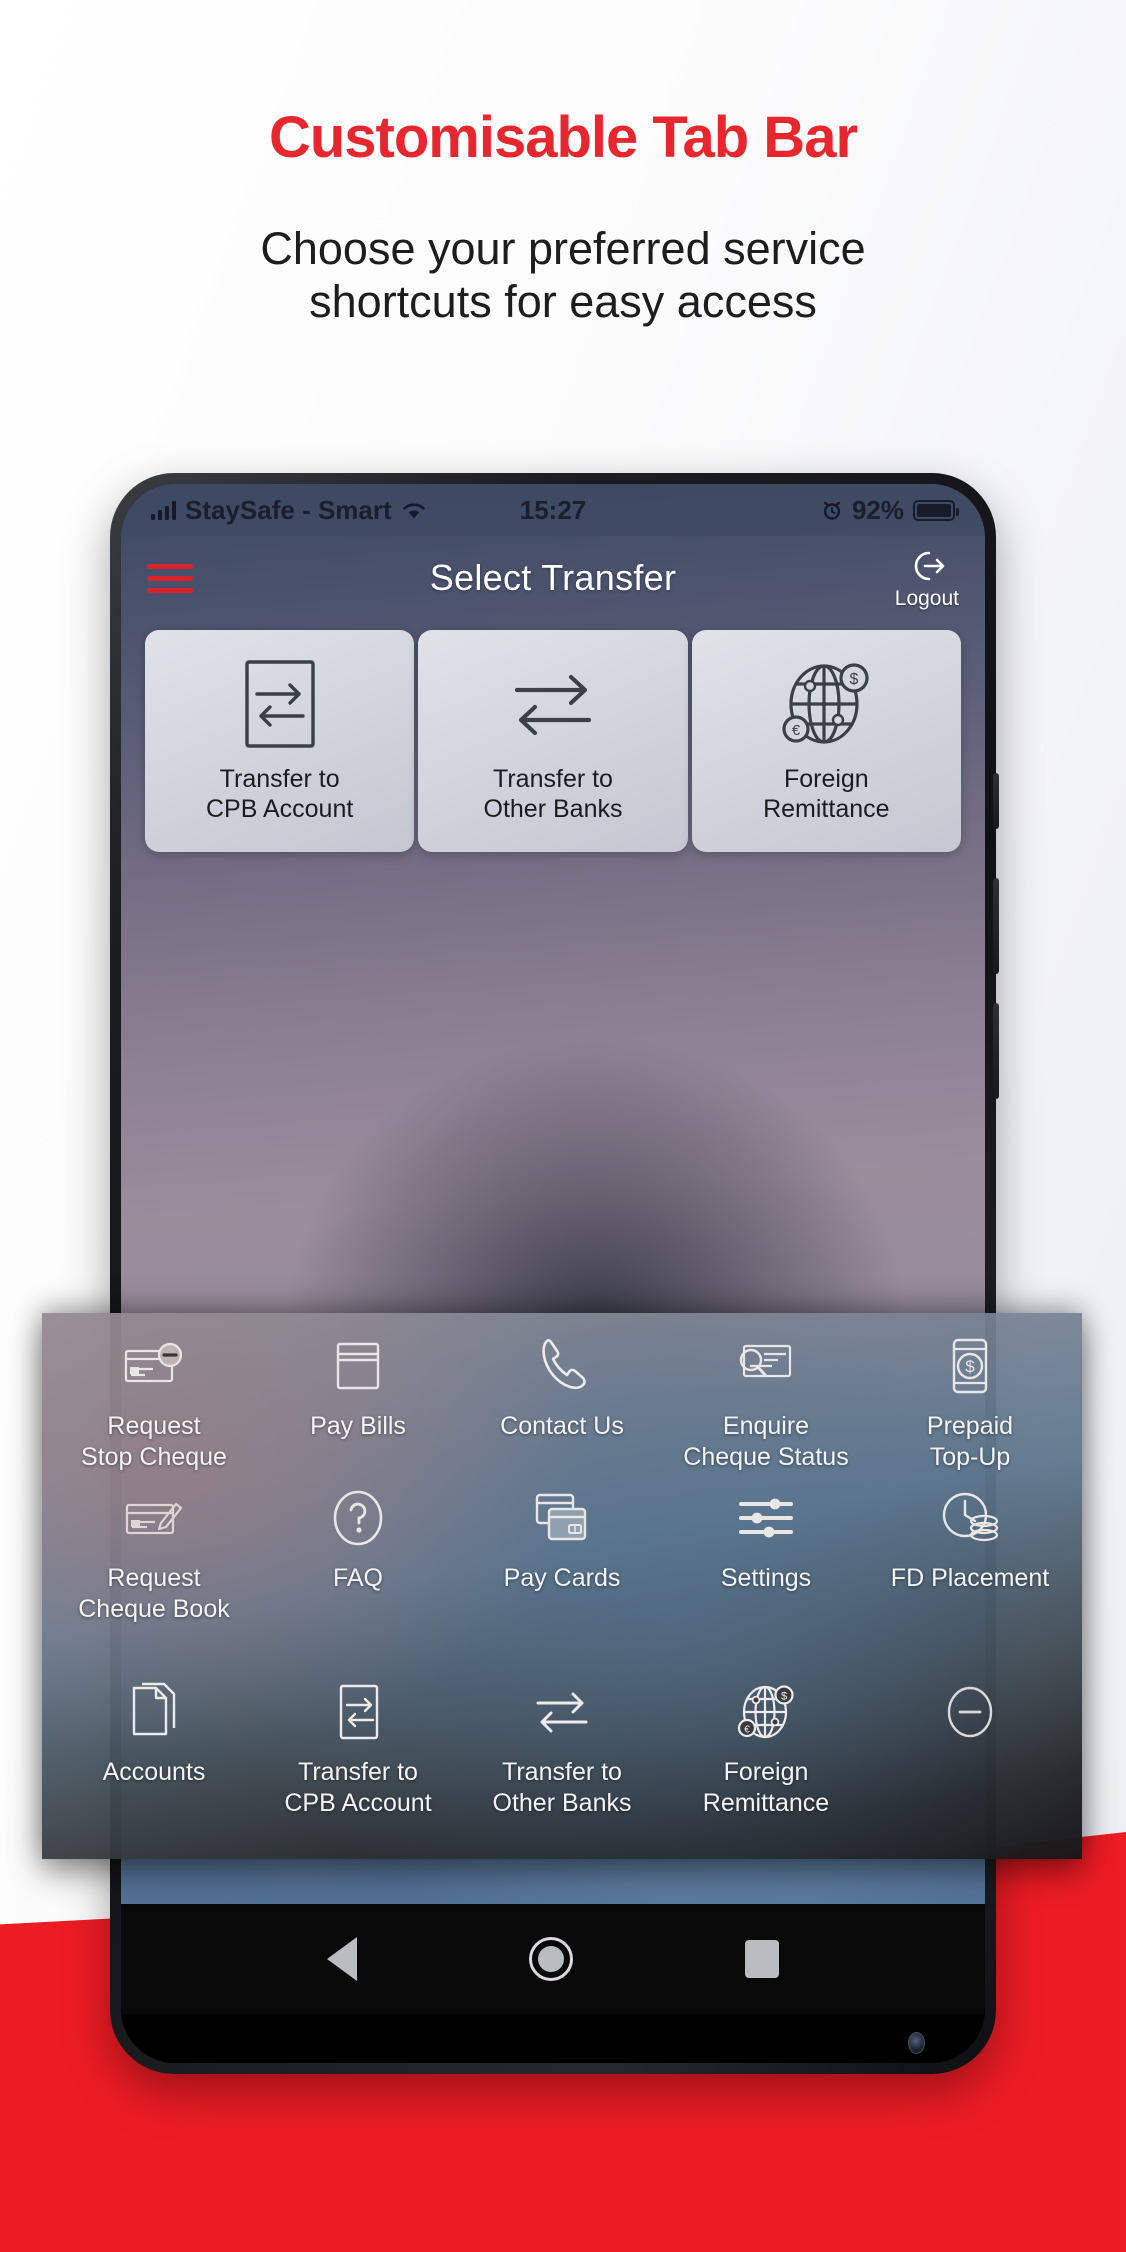  What do you see at coordinates (154, 1518) in the screenshot?
I see `cheque-book-icon` at bounding box center [154, 1518].